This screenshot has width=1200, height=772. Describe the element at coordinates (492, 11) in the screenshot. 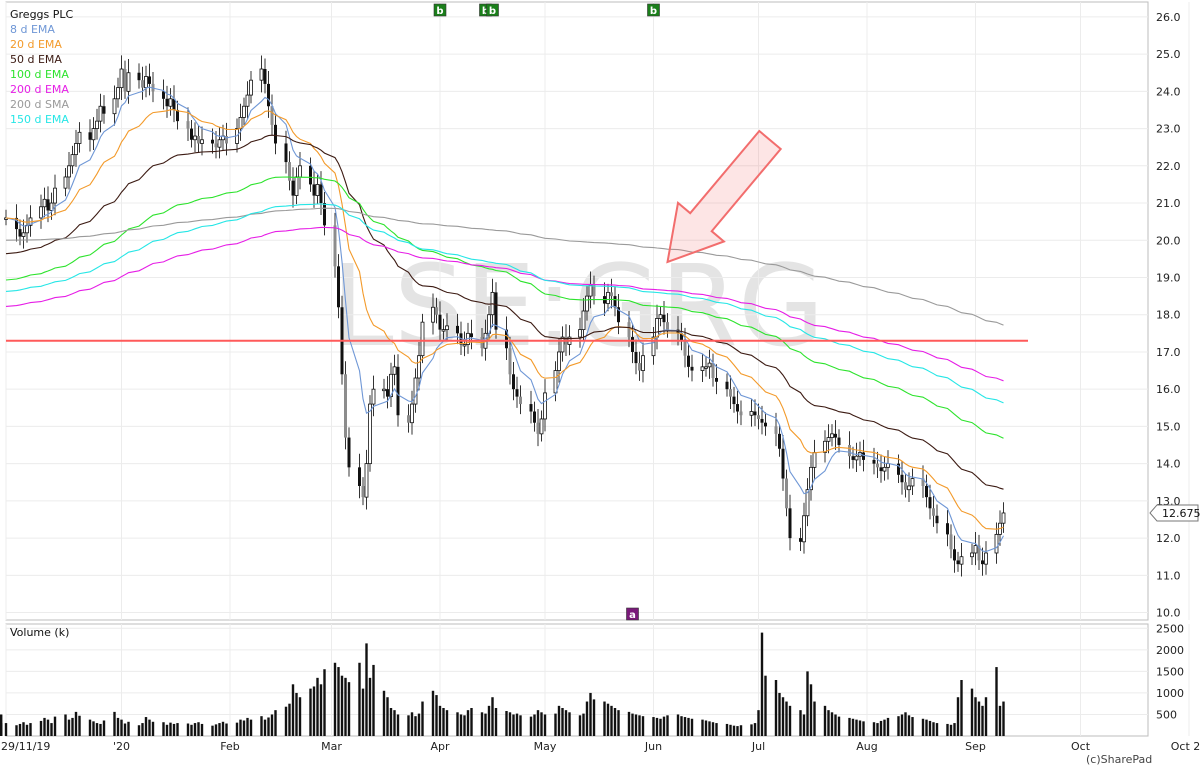

I see `event-marker-label: b` at that location.